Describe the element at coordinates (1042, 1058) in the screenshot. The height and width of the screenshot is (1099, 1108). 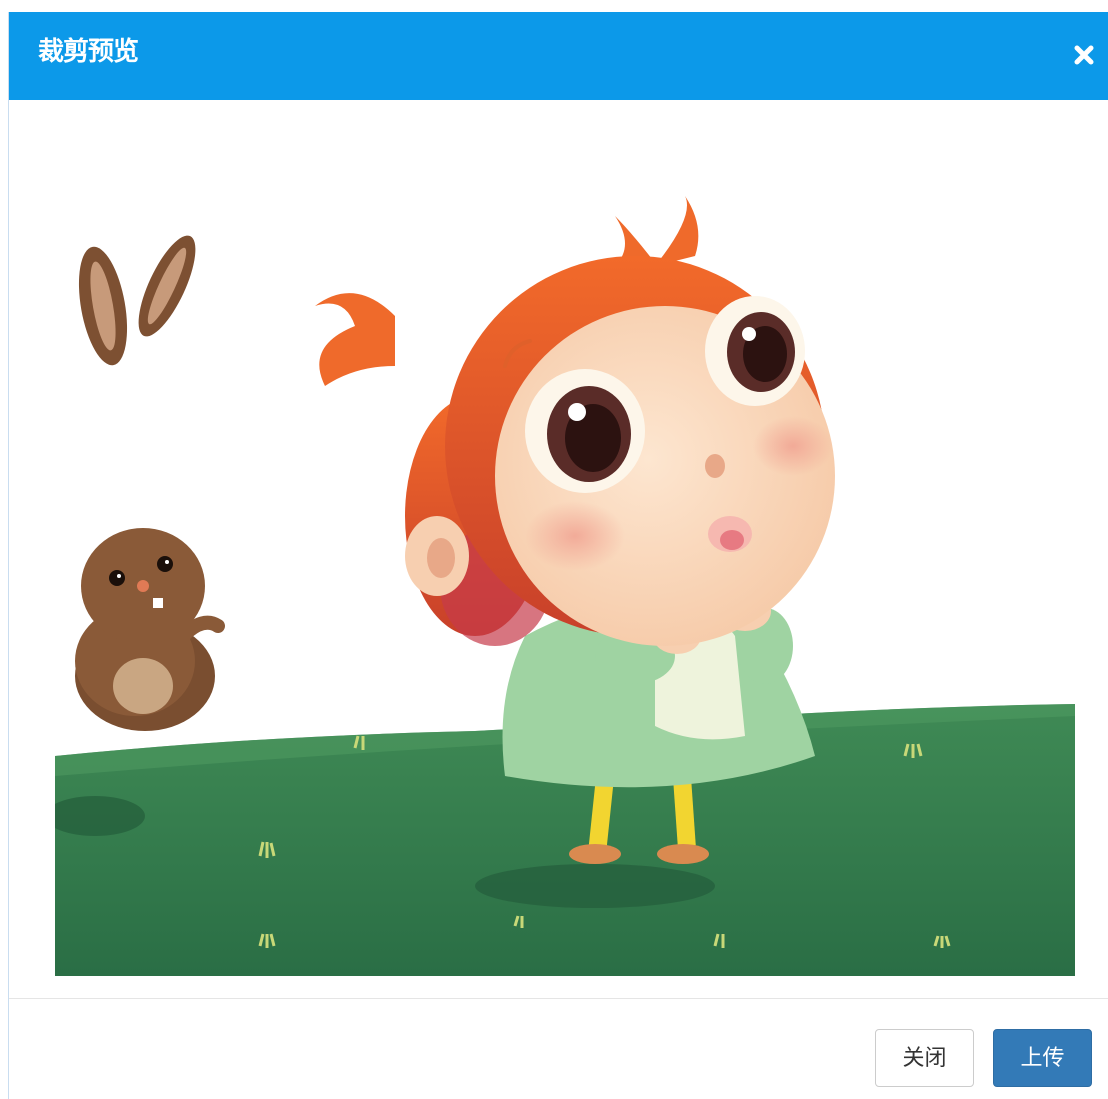
I see `upload-button: 上传` at that location.